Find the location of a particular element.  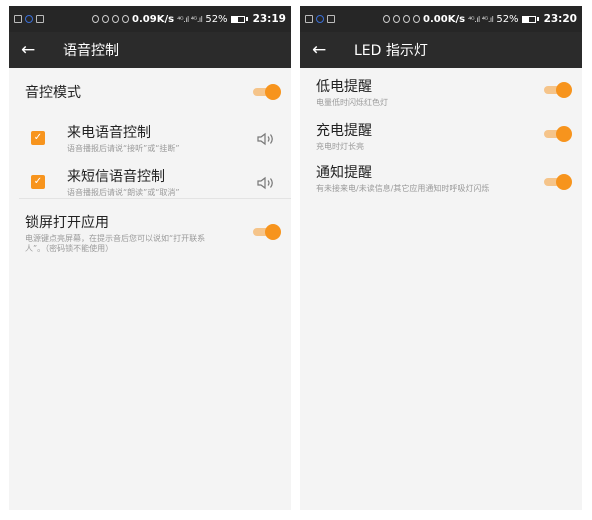

lock-open-label: 锁屏打开应用 is located at coordinates (67, 223).